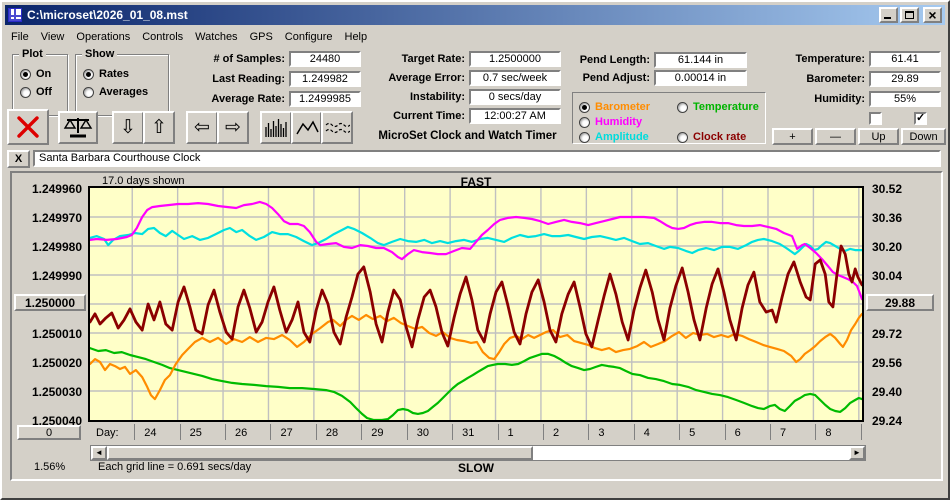 This screenshot has width=950, height=500. I want to click on minus-button: —, so click(835, 136).